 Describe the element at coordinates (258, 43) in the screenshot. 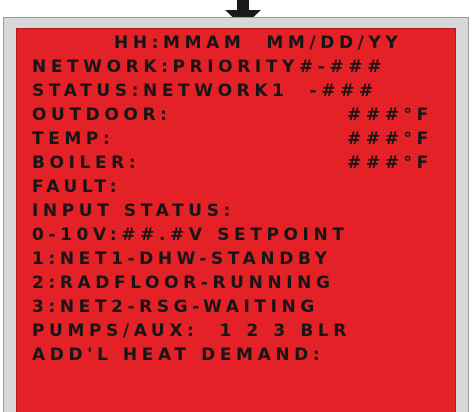

I see `date-time-header: HH:MMAM MM/DD/YY` at that location.